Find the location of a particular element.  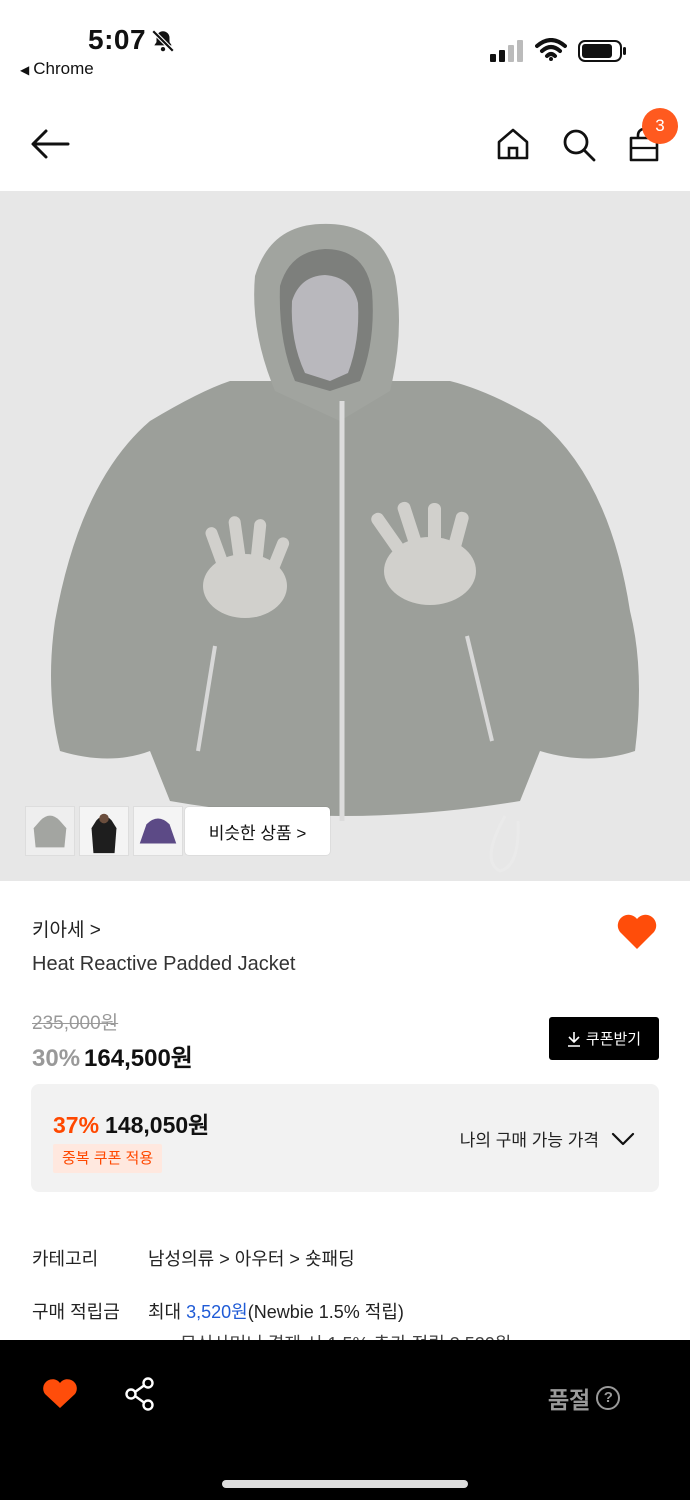

category-row: 카테고리 남성의류 > 아우터 > 숏패딩 is located at coordinates (193, 1258).